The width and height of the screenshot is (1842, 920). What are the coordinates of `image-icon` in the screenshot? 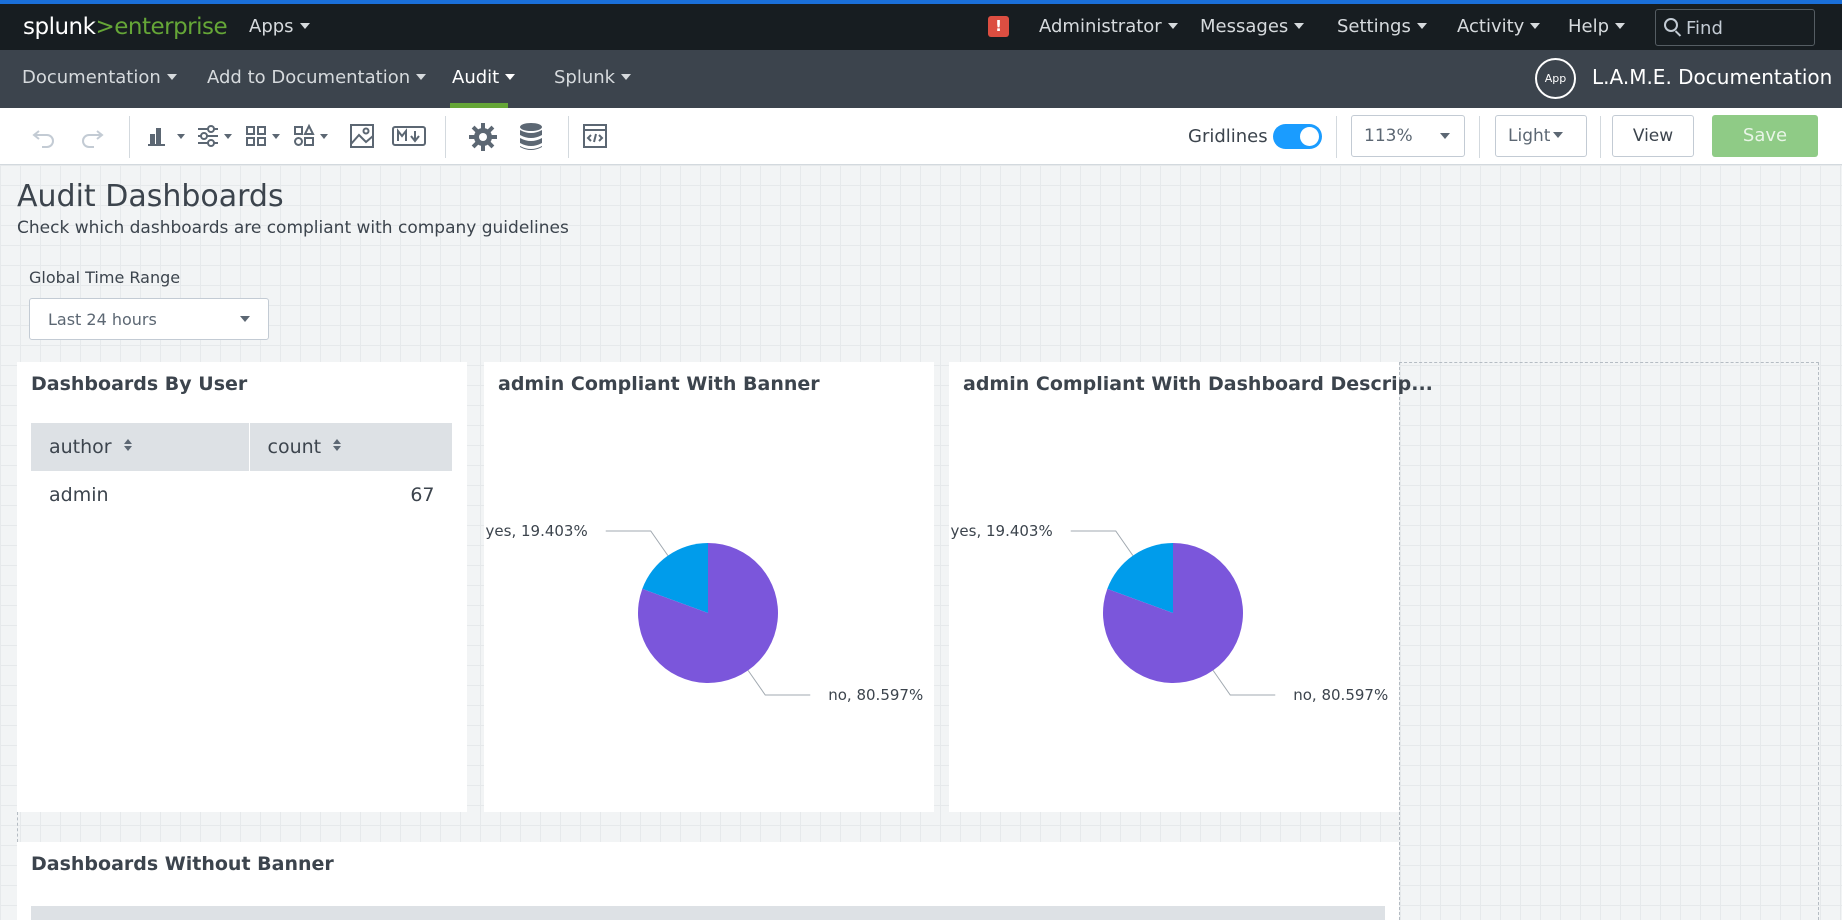 It's located at (362, 136).